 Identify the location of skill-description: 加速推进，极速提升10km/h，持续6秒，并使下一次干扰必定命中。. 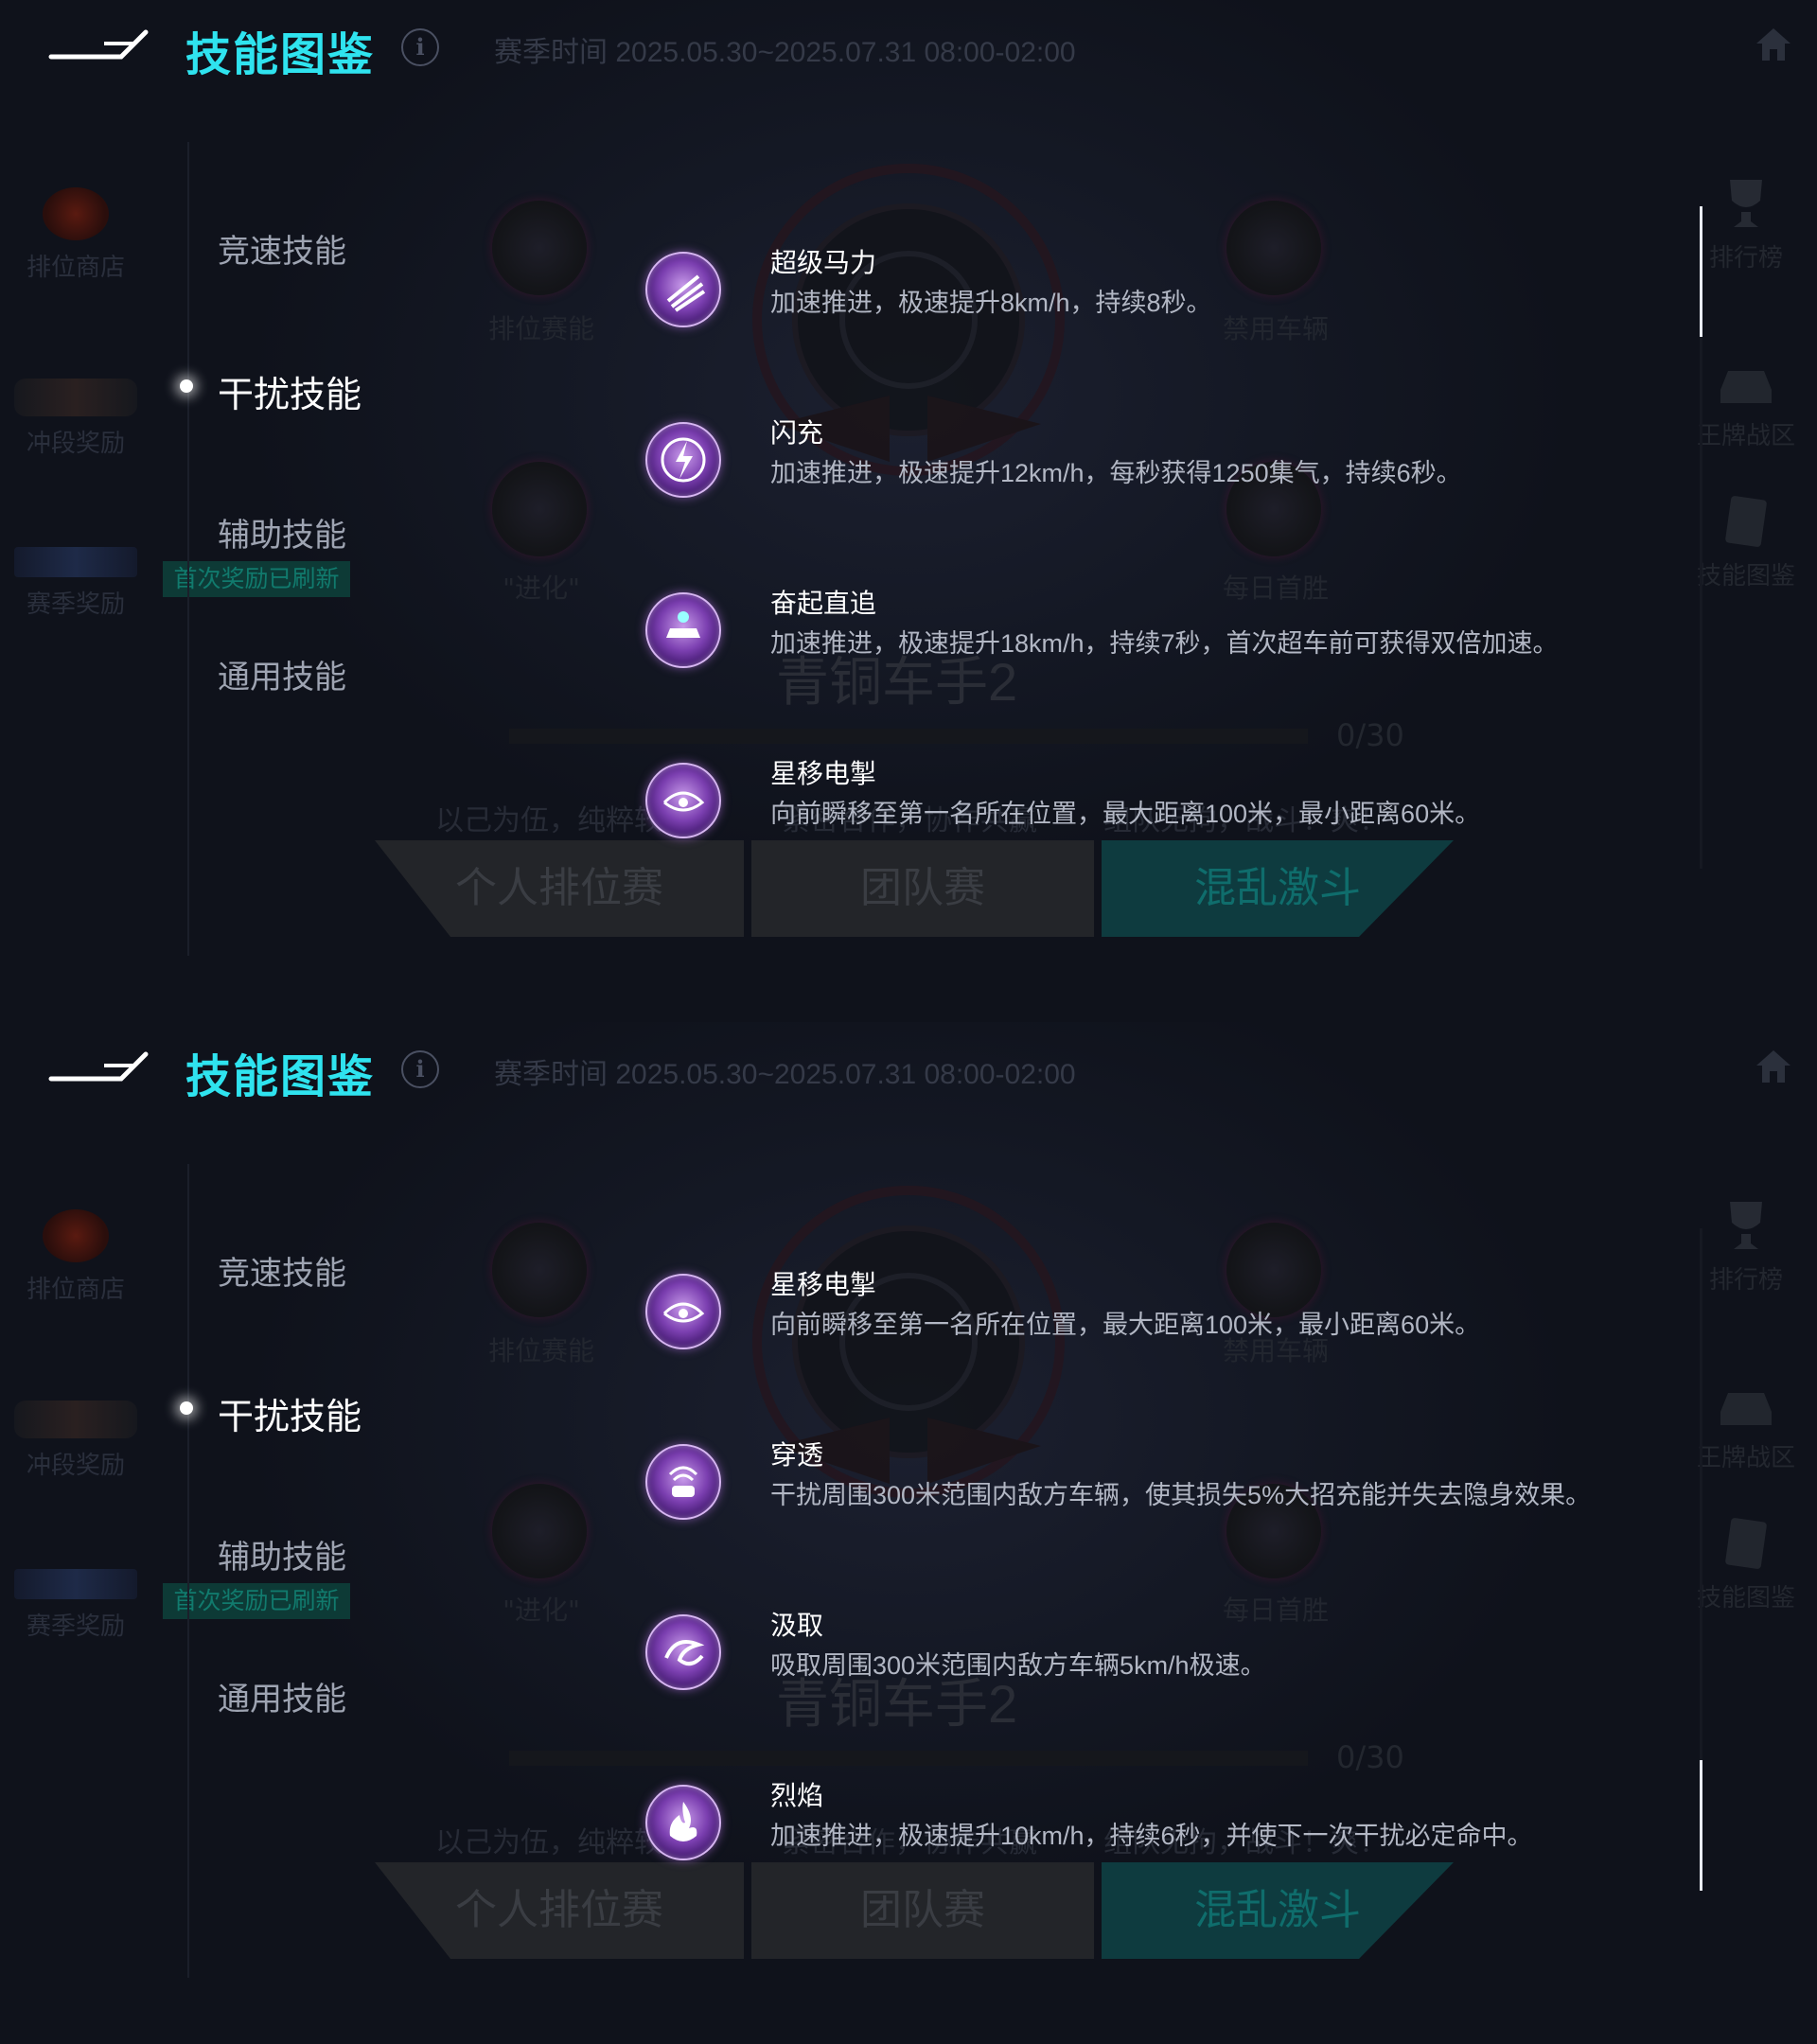
(1151, 1836).